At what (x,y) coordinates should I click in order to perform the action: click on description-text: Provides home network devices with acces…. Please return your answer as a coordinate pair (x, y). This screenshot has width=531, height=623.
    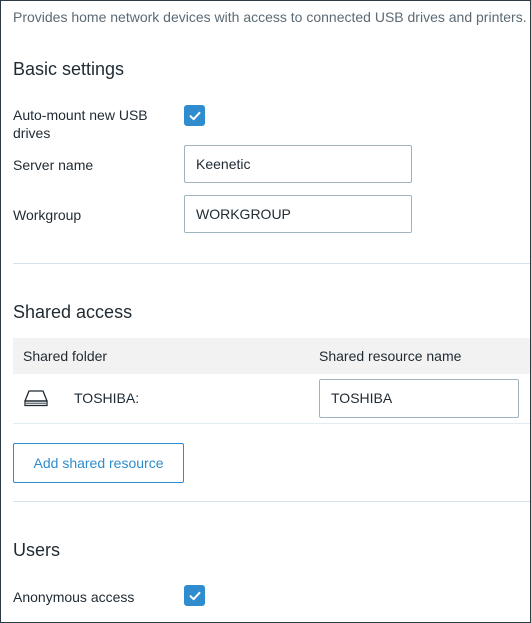
    Looking at the image, I should click on (270, 17).